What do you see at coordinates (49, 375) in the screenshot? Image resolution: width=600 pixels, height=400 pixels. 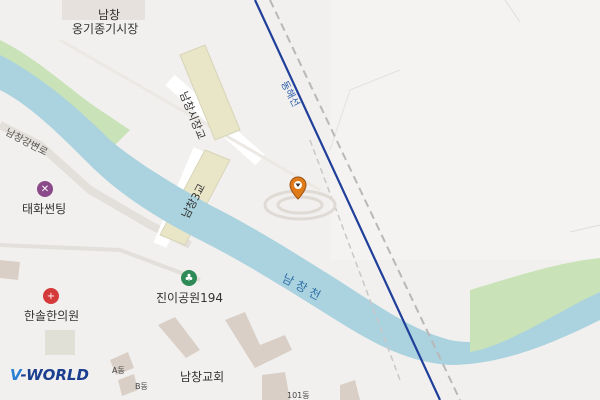 I see `vworld-logo: V-WORLD` at bounding box center [49, 375].